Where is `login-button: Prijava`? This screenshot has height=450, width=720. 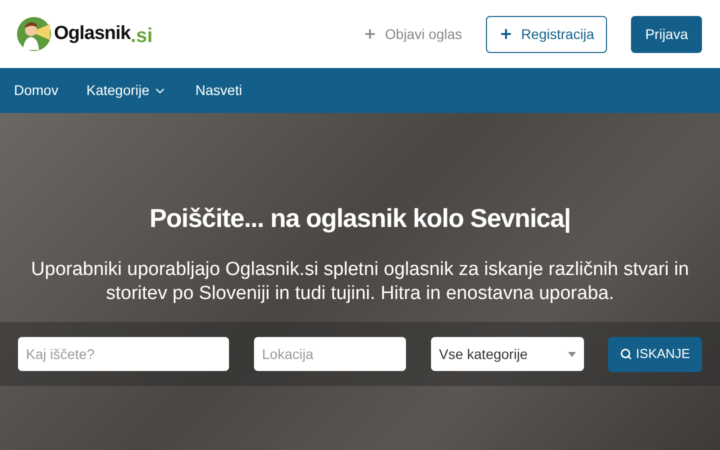
login-button: Prijava is located at coordinates (666, 34).